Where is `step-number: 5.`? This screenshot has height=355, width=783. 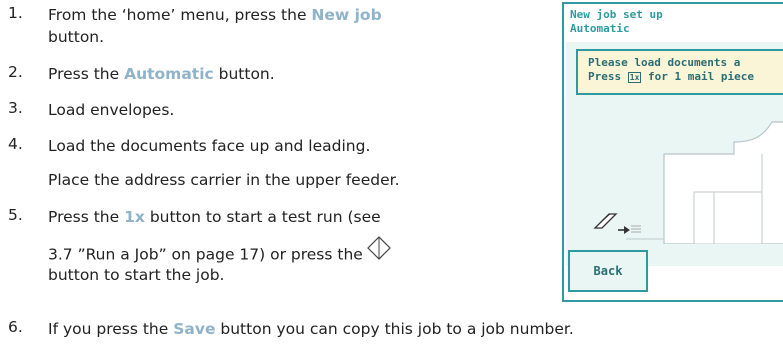
step-number: 5. is located at coordinates (15, 215).